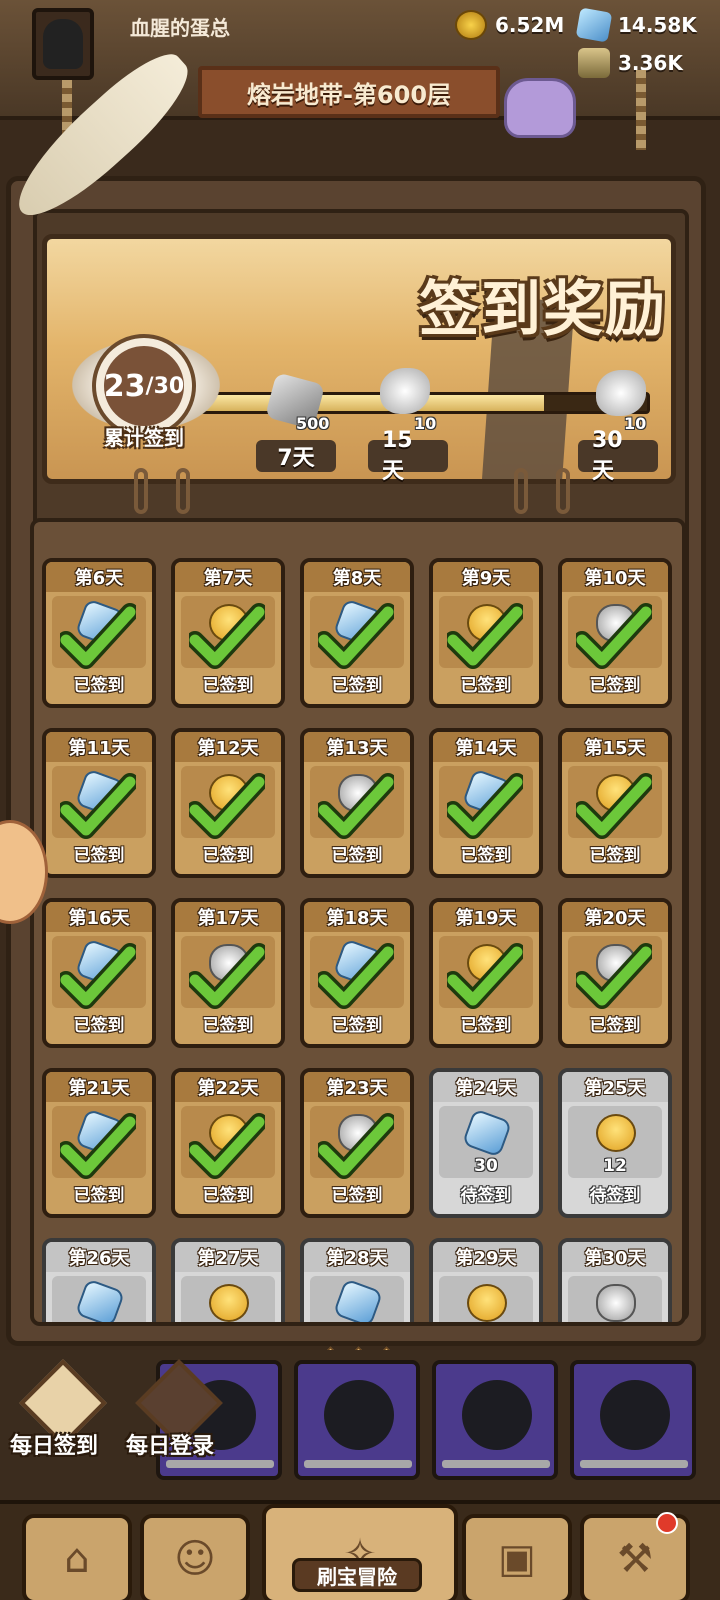  What do you see at coordinates (357, 577) in the screenshot?
I see `day-label: 第8天` at bounding box center [357, 577].